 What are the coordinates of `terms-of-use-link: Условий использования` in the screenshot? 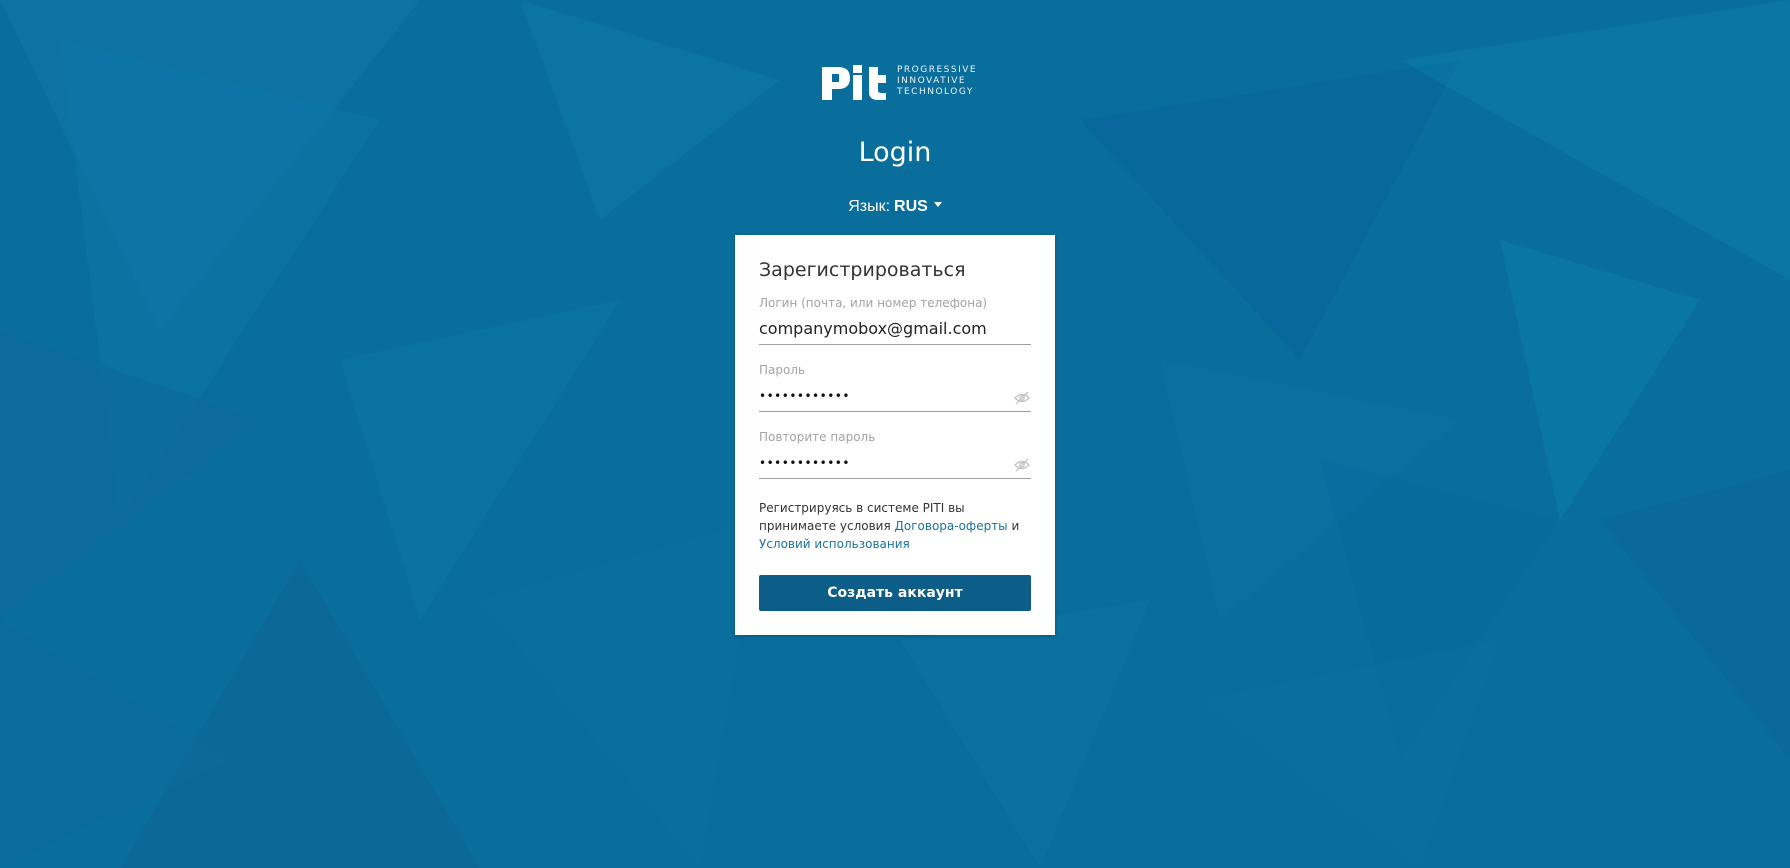 It's located at (834, 544).